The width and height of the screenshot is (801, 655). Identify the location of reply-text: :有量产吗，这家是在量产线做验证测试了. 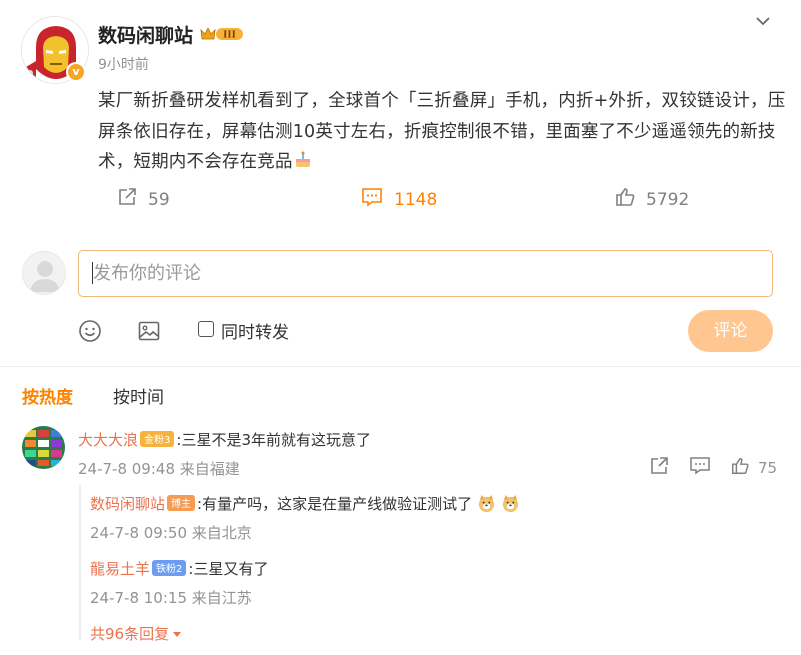
(335, 504).